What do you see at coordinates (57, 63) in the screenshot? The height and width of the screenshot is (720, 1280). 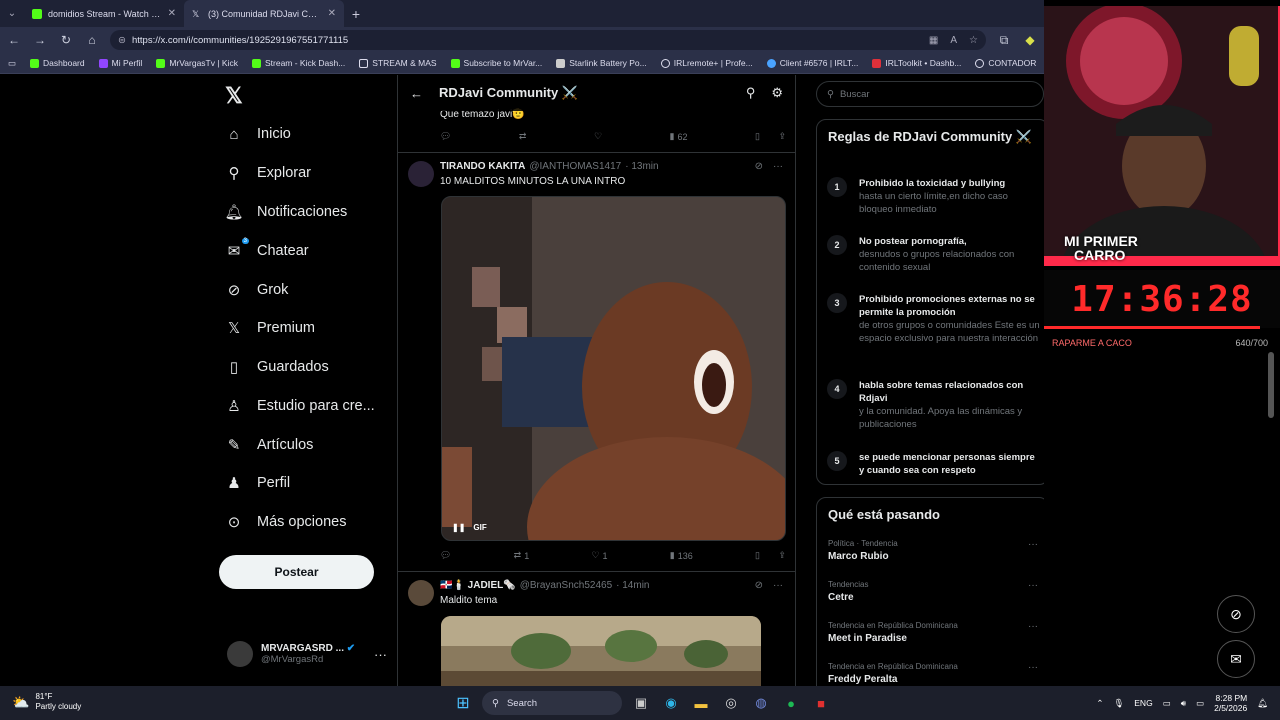 I see `bookmark-item: Dashboard` at bounding box center [57, 63].